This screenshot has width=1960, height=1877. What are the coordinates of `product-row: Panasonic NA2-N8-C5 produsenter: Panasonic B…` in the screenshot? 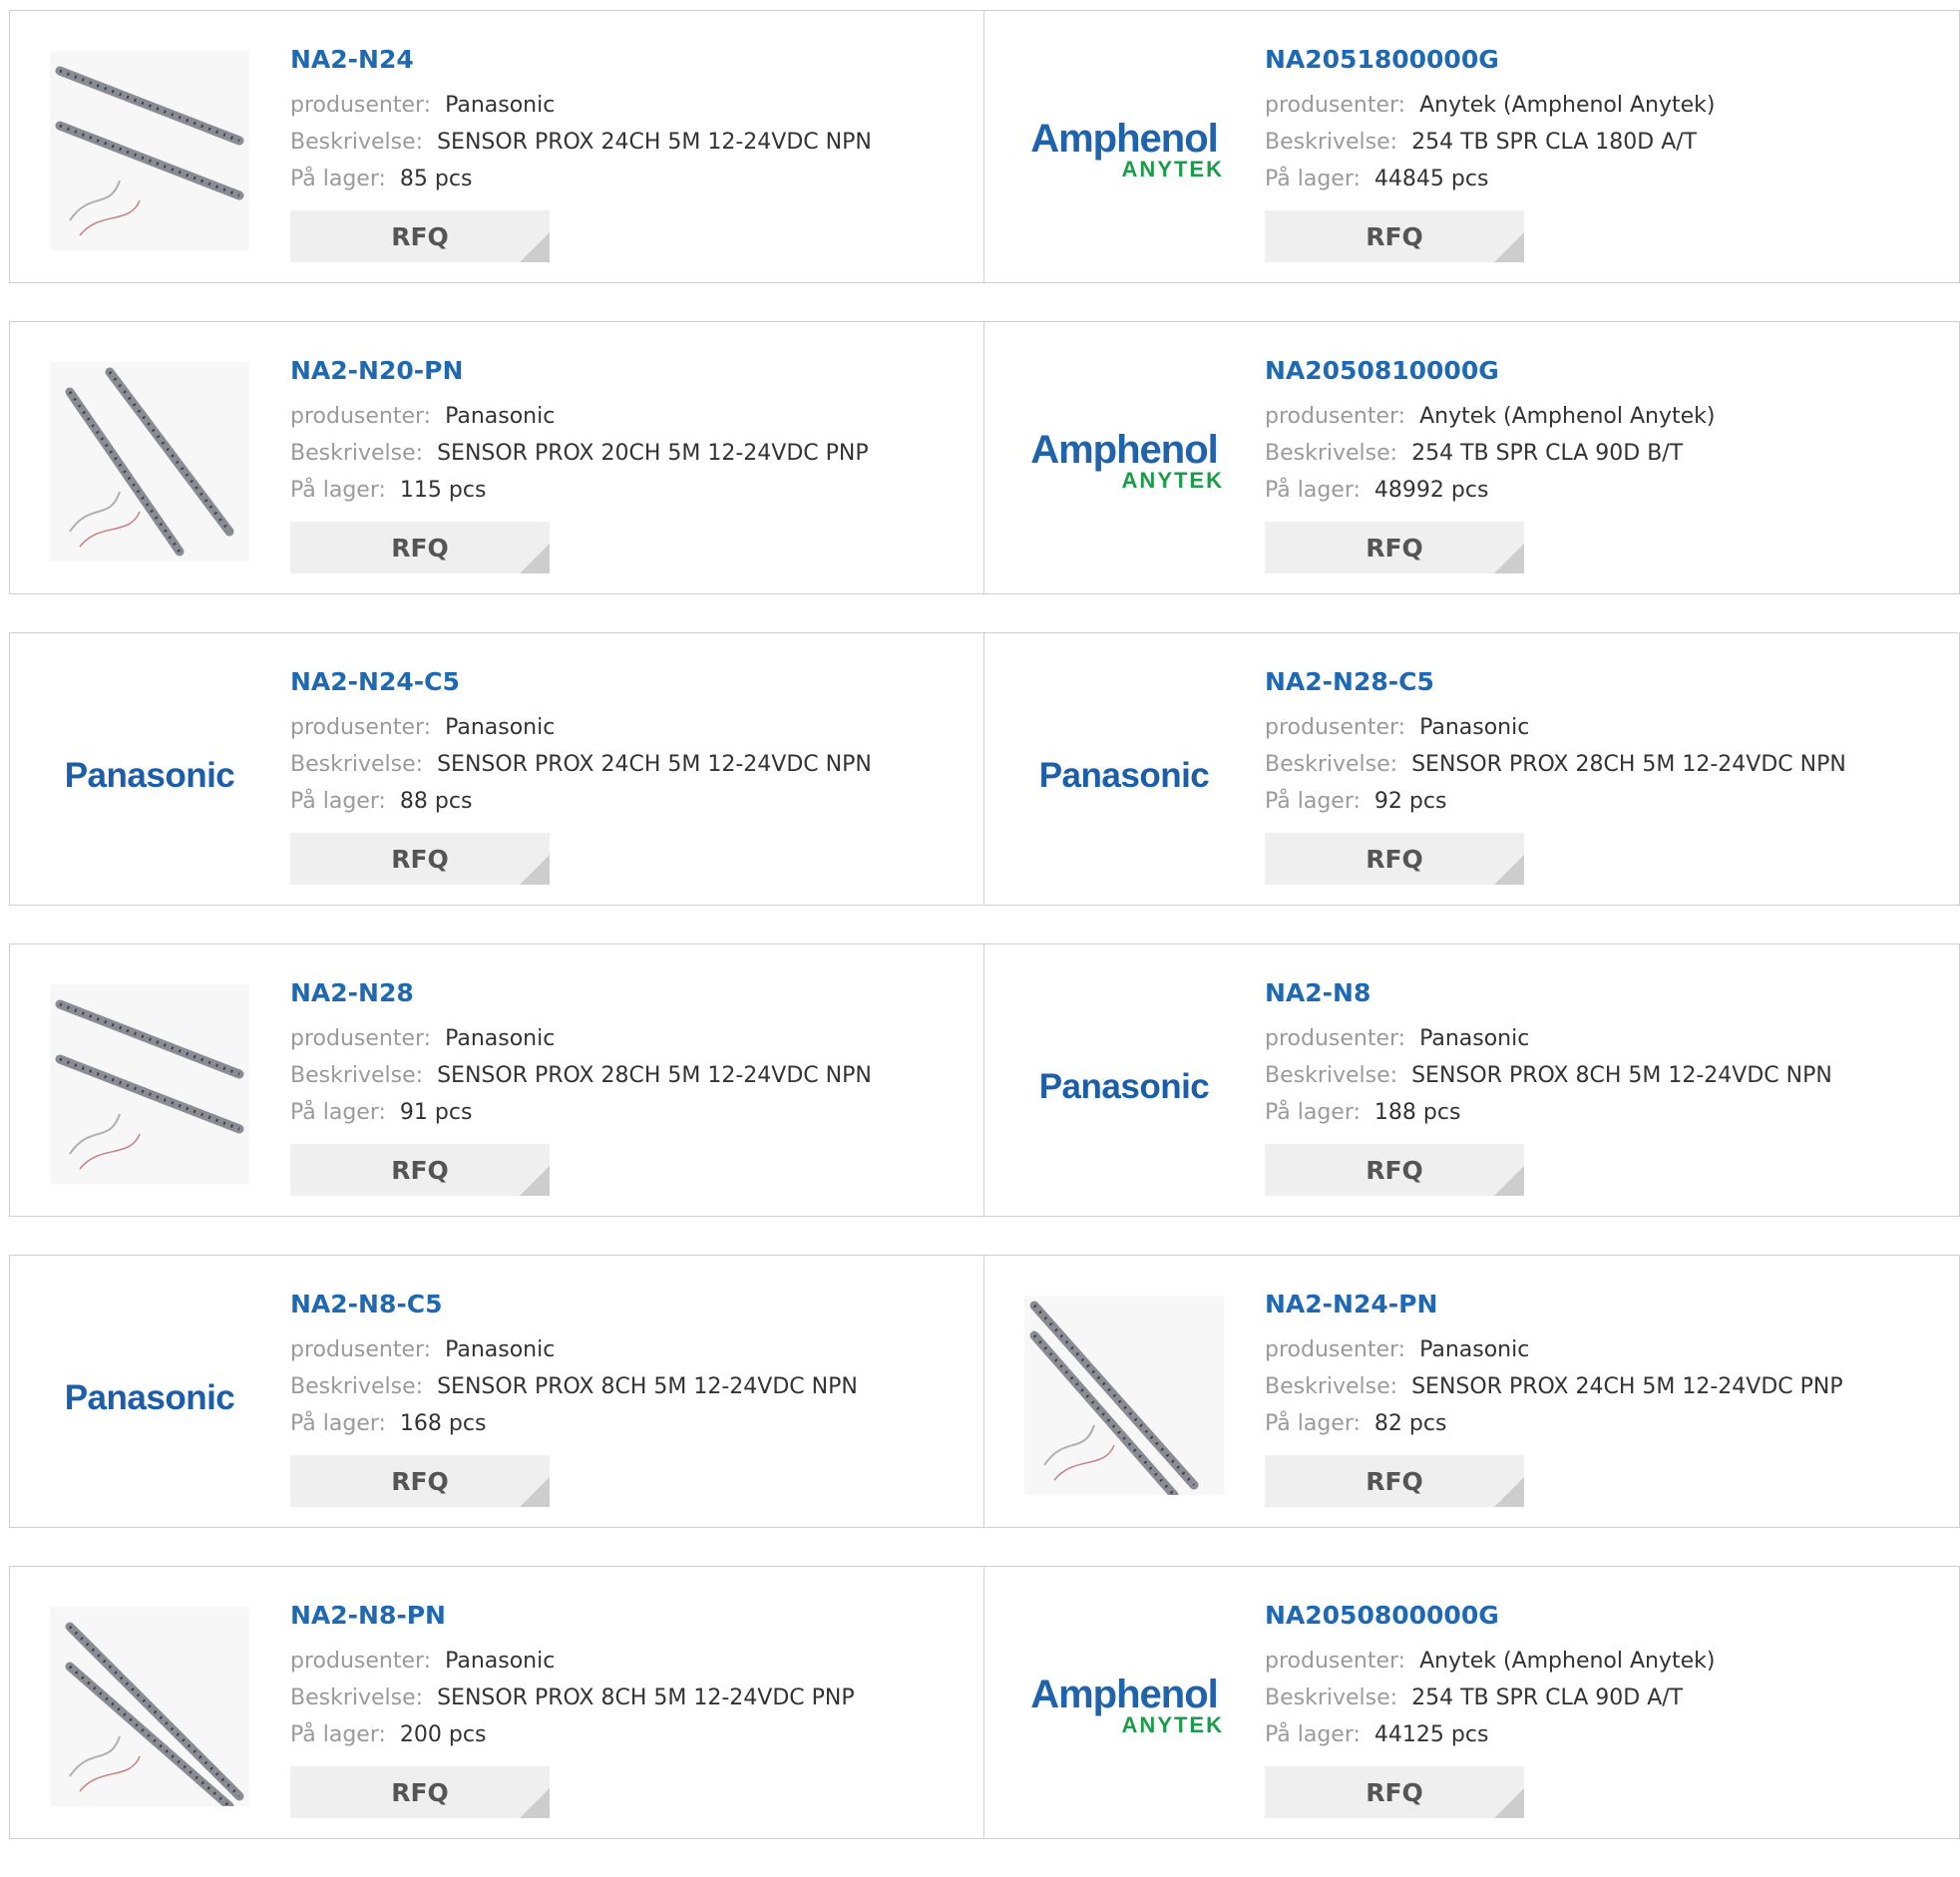 It's located at (985, 1391).